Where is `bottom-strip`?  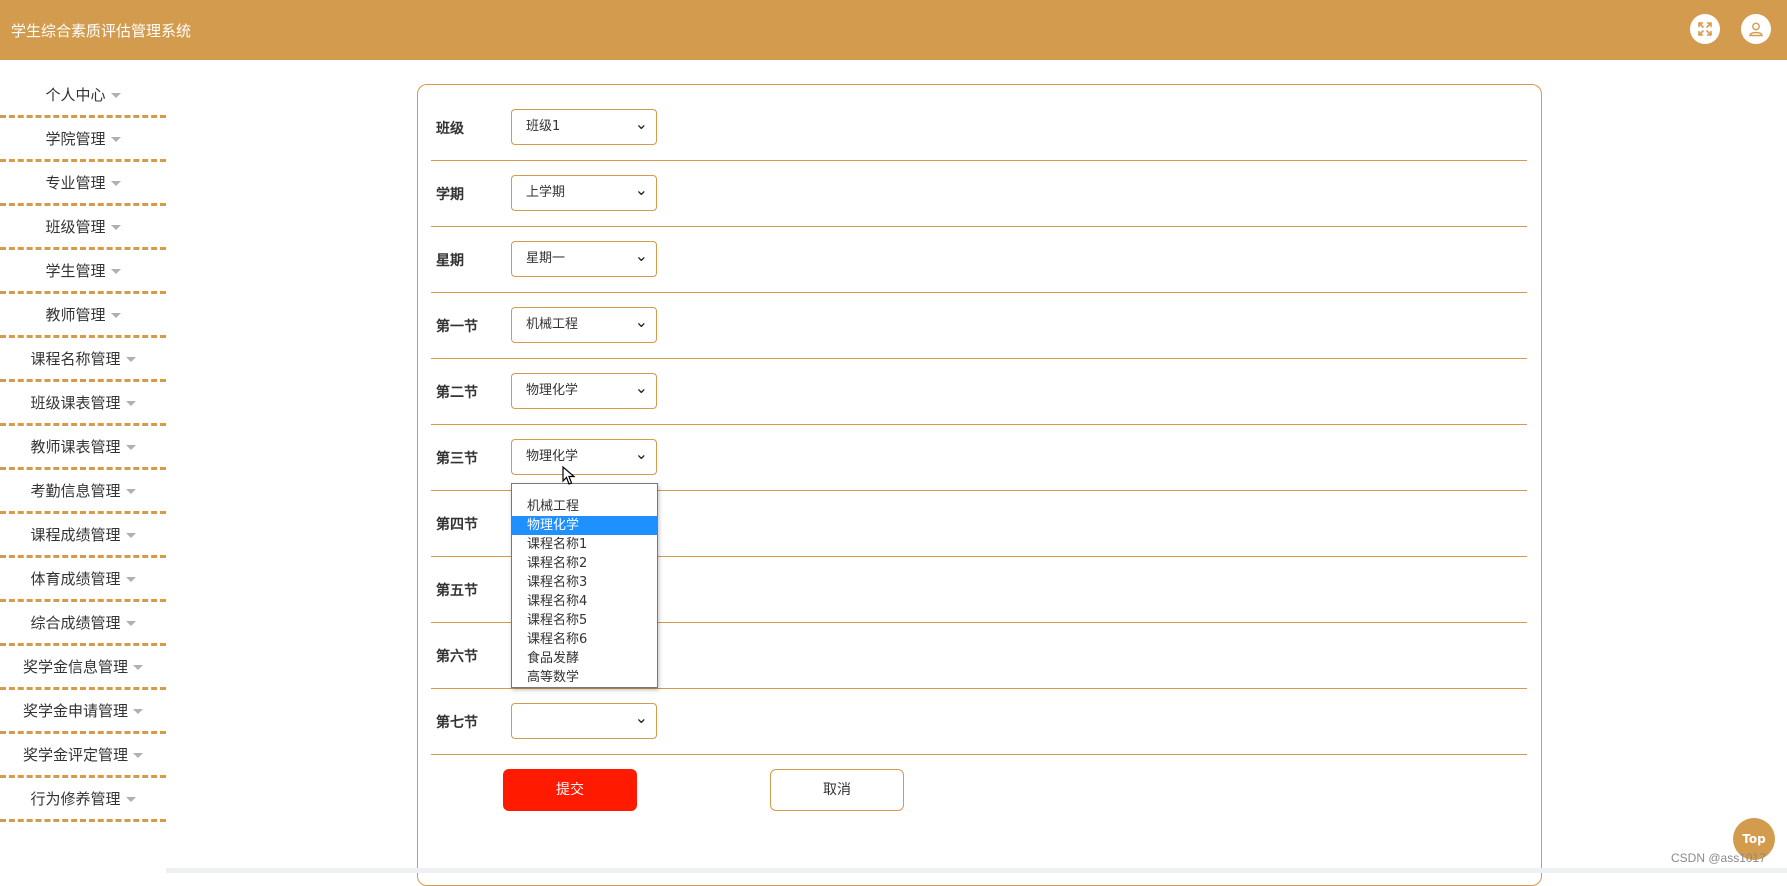 bottom-strip is located at coordinates (976, 870).